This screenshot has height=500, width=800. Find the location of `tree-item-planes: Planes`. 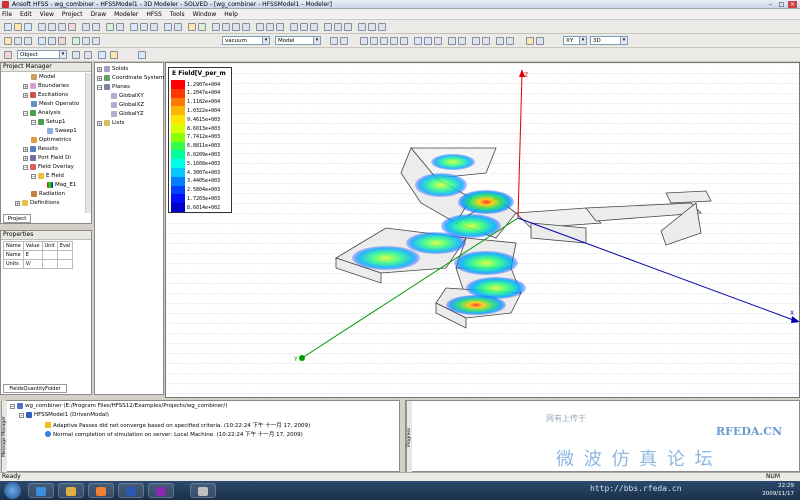

tree-item-planes: Planes is located at coordinates (121, 87).